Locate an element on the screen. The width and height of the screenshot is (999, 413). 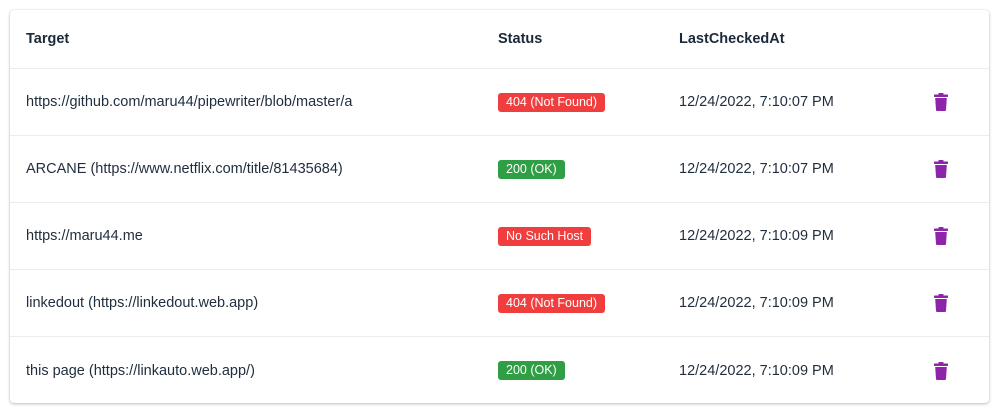
column-header-target: Target is located at coordinates (48, 39).